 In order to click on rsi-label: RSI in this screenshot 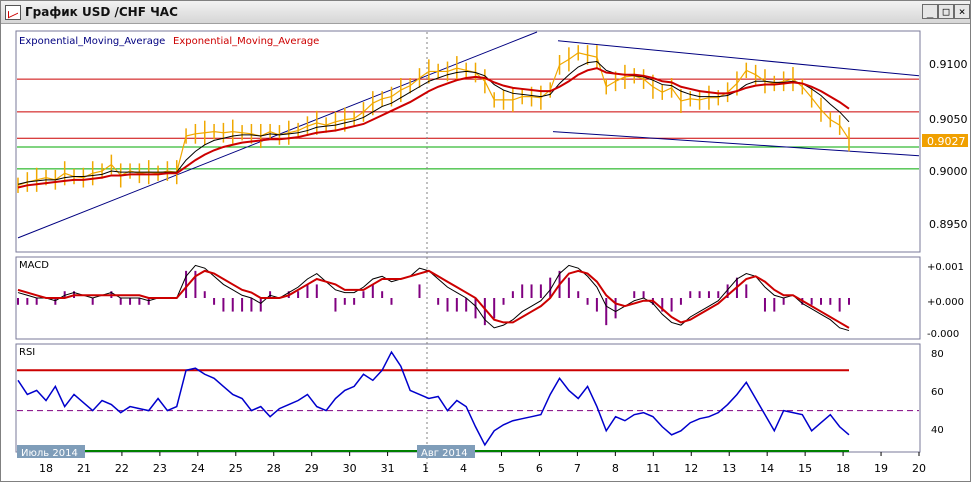, I will do `click(27, 352)`.